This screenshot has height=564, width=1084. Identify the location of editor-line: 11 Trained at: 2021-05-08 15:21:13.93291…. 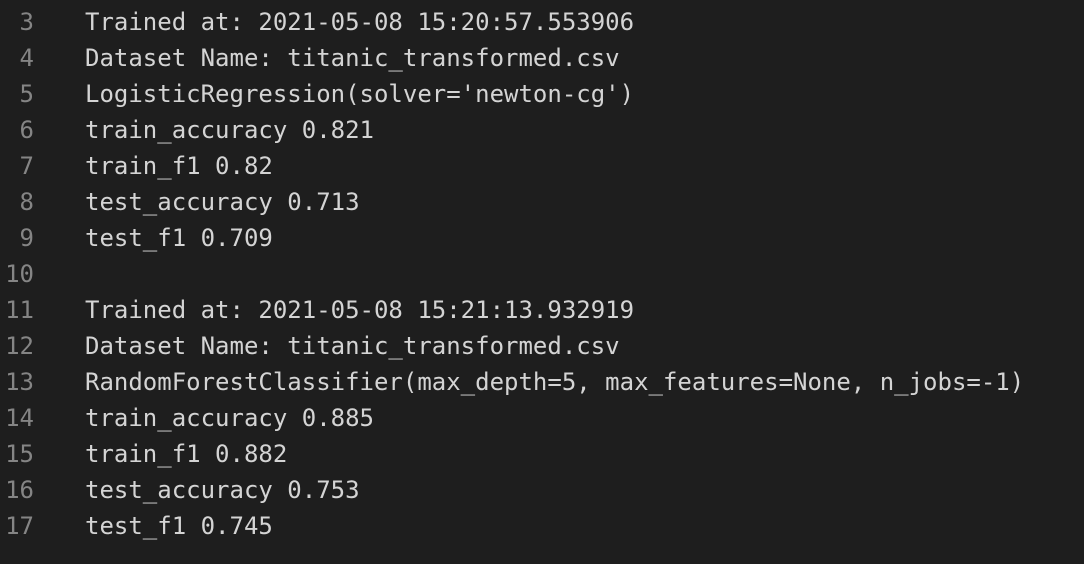
(542, 310).